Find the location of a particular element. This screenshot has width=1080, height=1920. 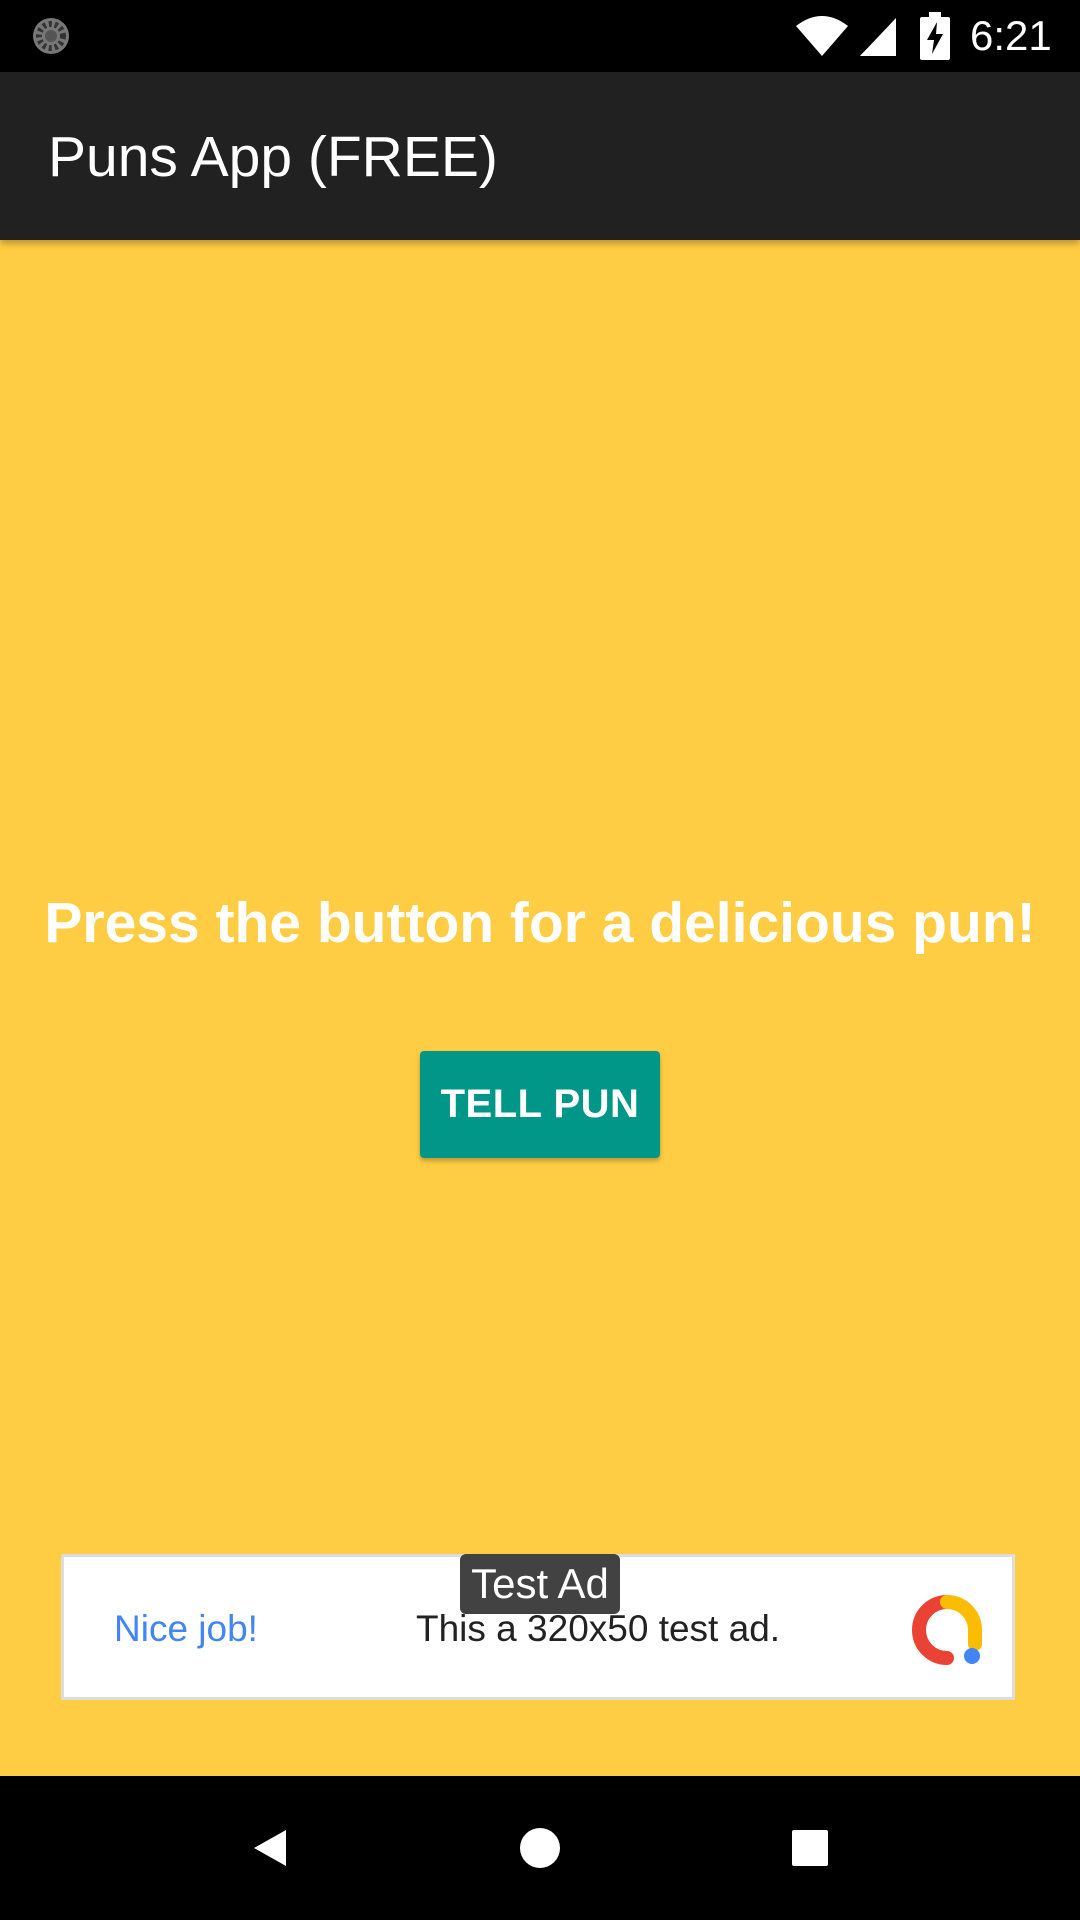

app-bar: Puns App (FREE) is located at coordinates (540, 156).